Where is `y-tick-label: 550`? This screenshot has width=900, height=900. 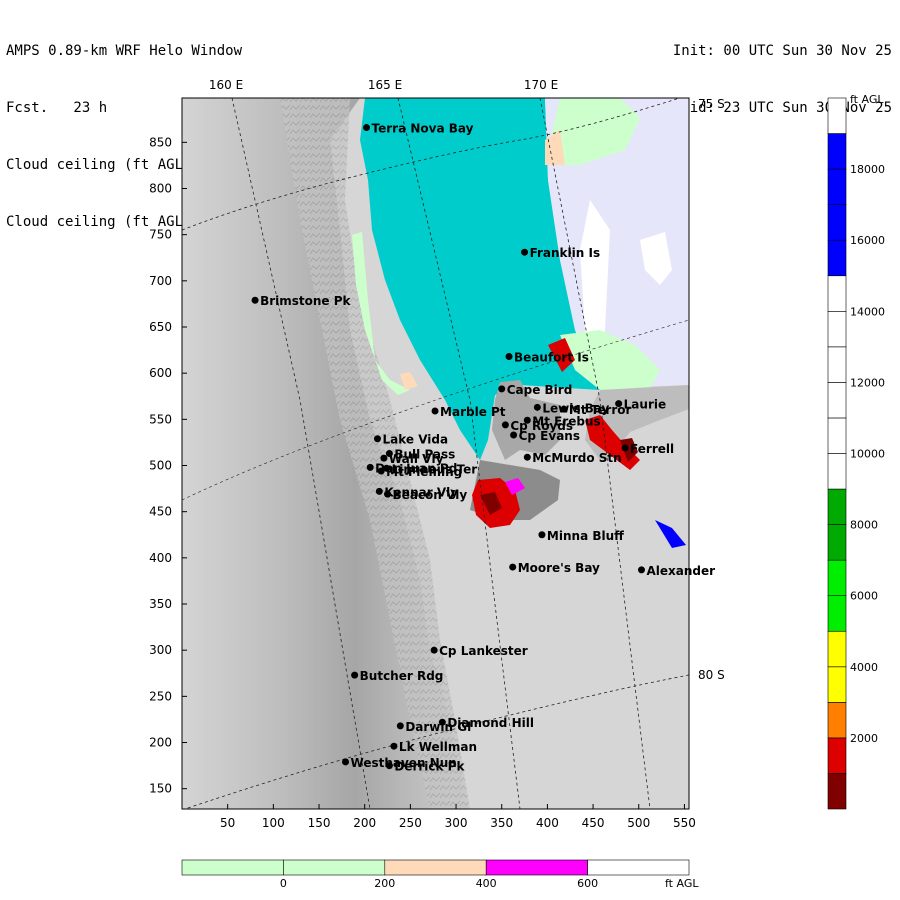
y-tick-label: 550 is located at coordinates (160, 419).